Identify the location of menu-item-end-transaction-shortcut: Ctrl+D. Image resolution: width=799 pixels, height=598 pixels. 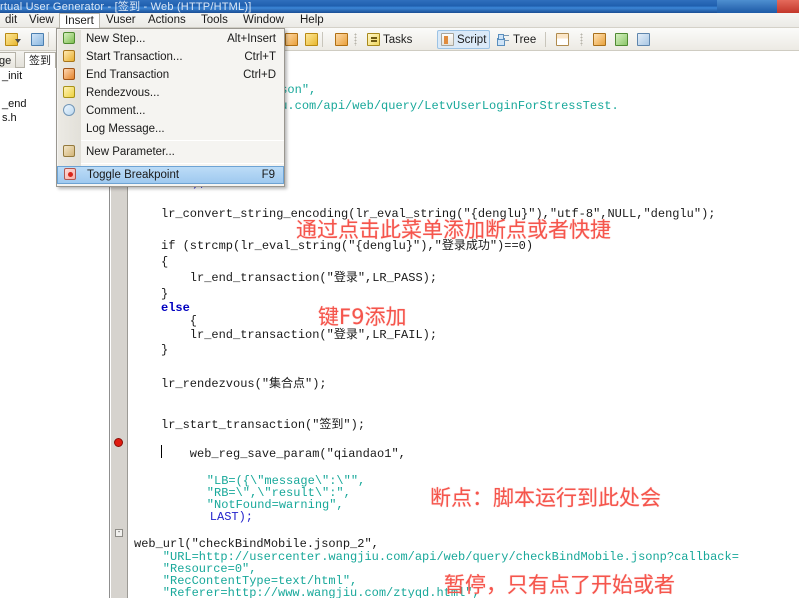
(259, 75).